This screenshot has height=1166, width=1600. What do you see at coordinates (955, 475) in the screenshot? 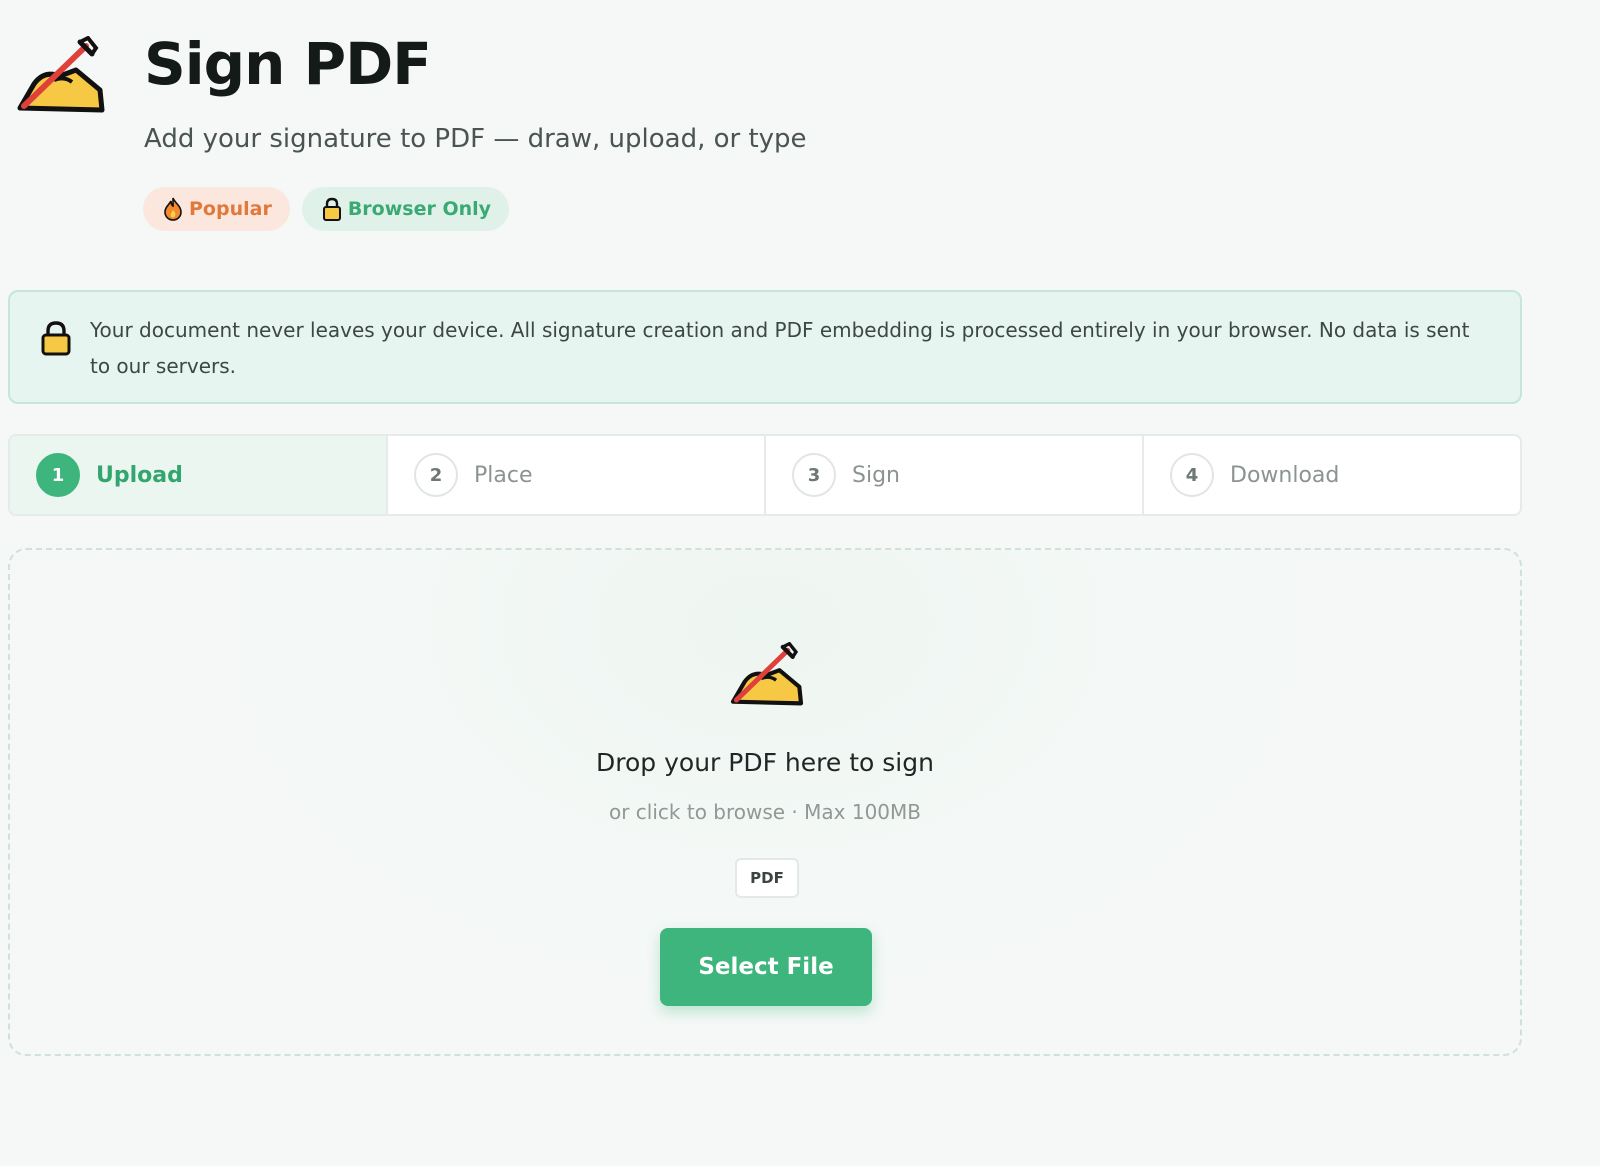
I see `step-sign: 3 Sign` at bounding box center [955, 475].